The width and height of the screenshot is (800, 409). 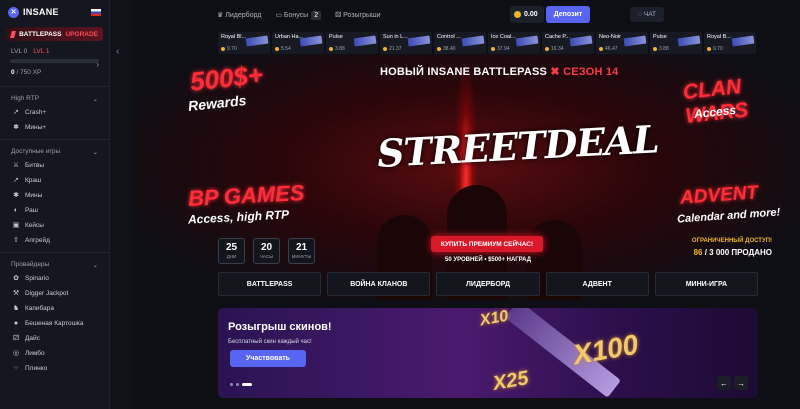 What do you see at coordinates (54, 264) in the screenshot?
I see `sidebar-section-header: Провайдеры ⌄` at bounding box center [54, 264].